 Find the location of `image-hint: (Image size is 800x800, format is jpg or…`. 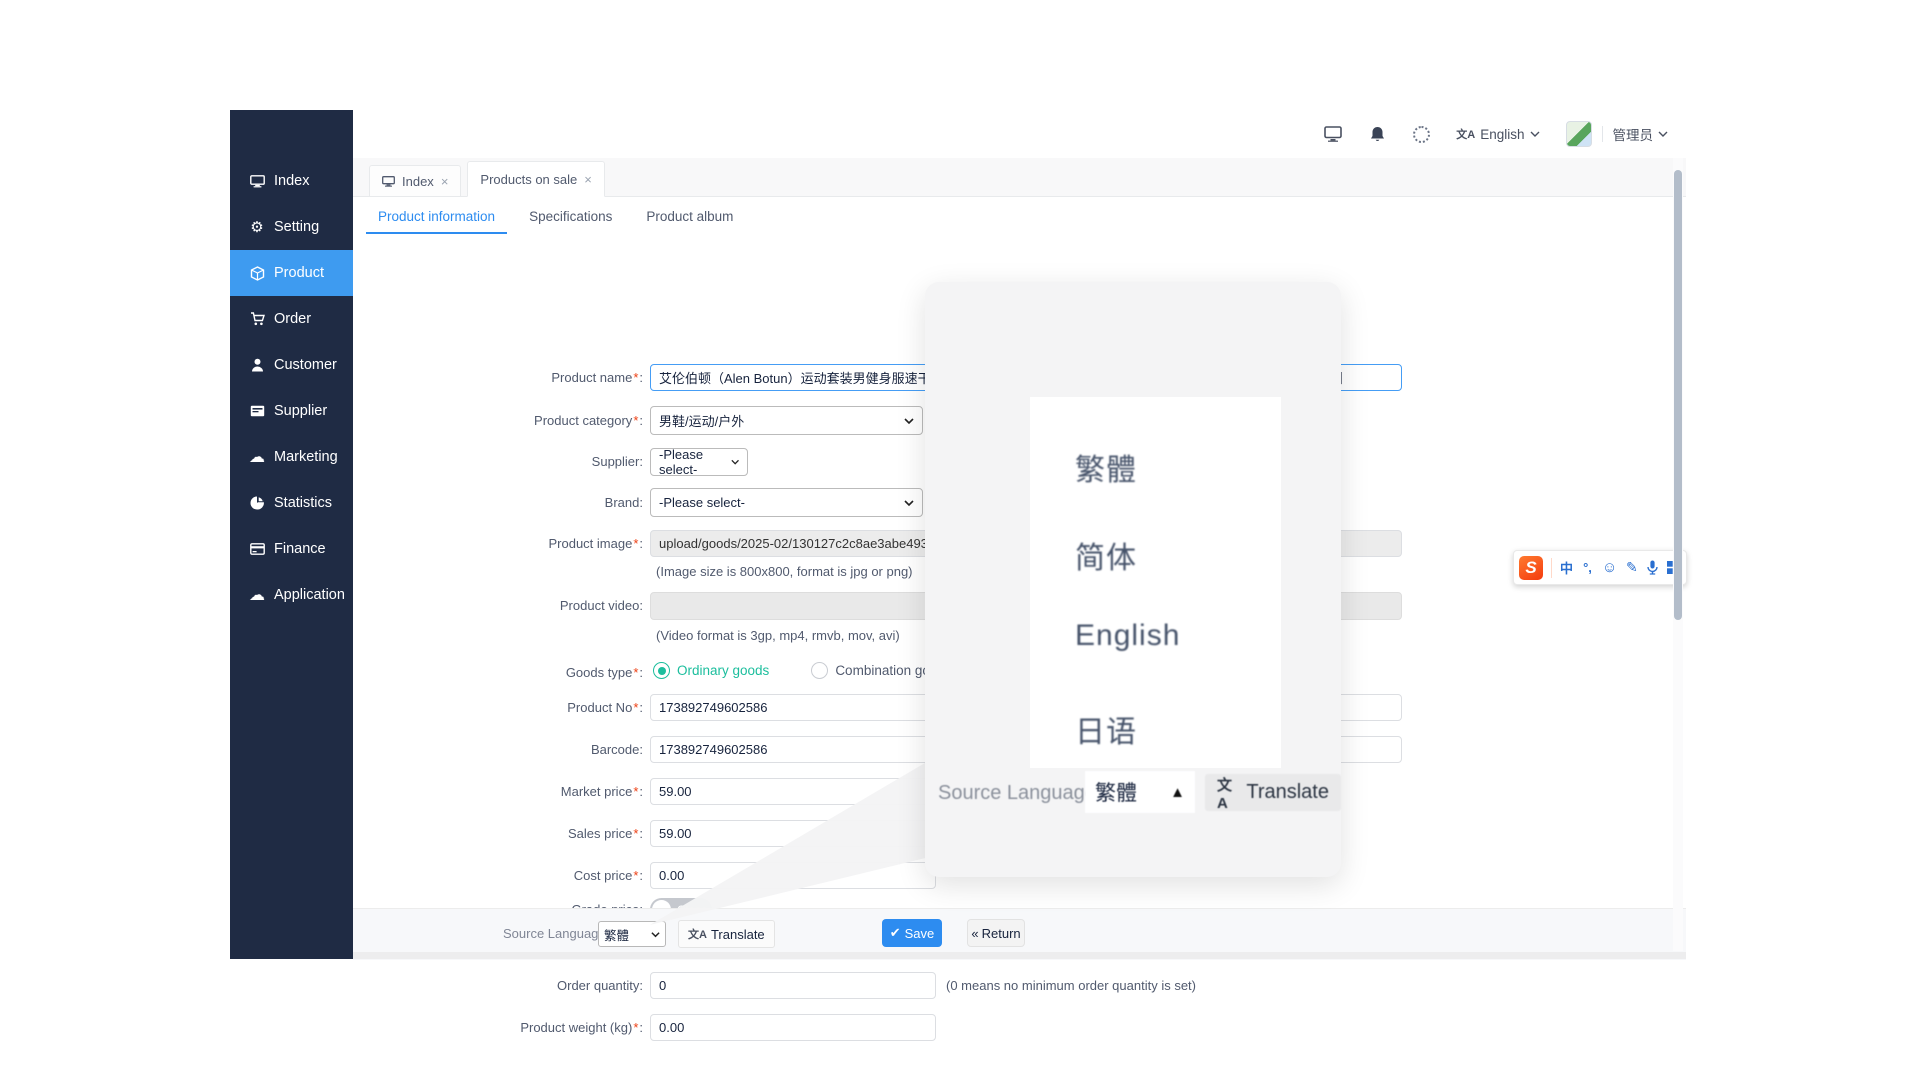

image-hint: (Image size is 800x800, format is jpg or… is located at coordinates (784, 571).